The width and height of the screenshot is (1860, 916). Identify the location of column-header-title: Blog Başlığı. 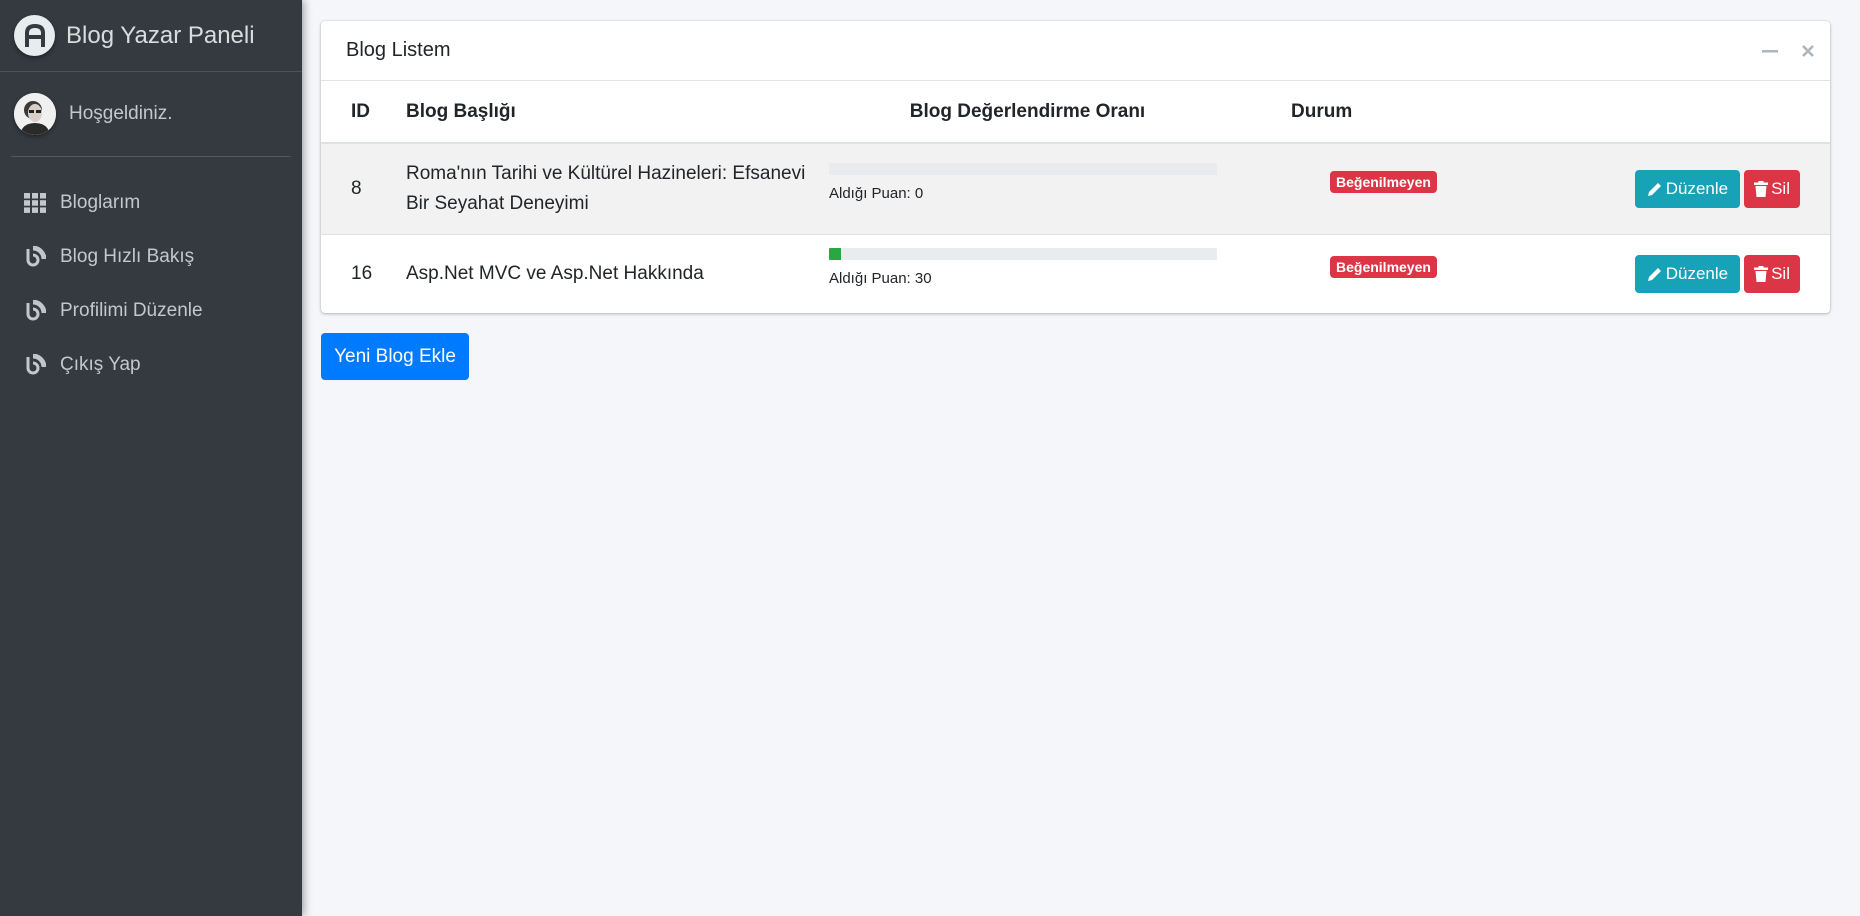
(461, 111).